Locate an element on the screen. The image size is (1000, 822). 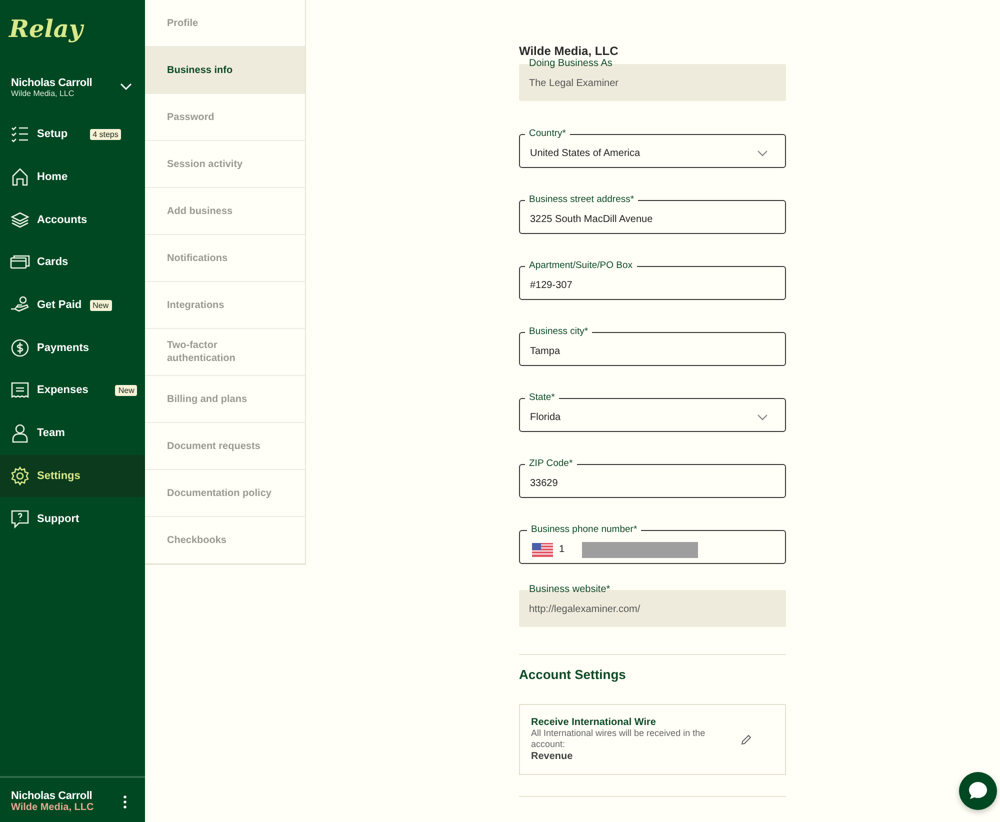
card-description: All International wires will be received in the account: is located at coordinates (618, 739).